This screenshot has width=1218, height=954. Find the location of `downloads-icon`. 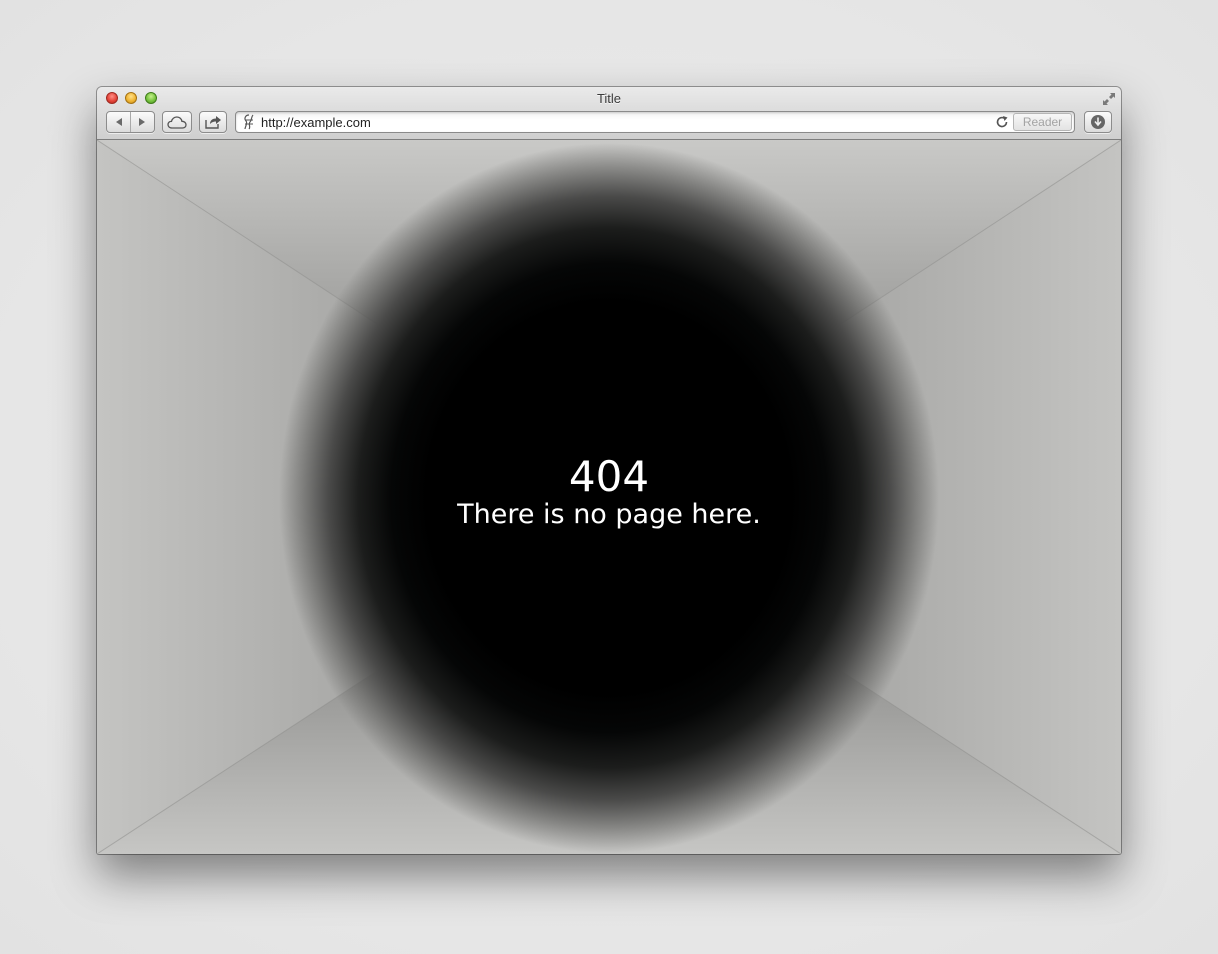

downloads-icon is located at coordinates (1098, 122).